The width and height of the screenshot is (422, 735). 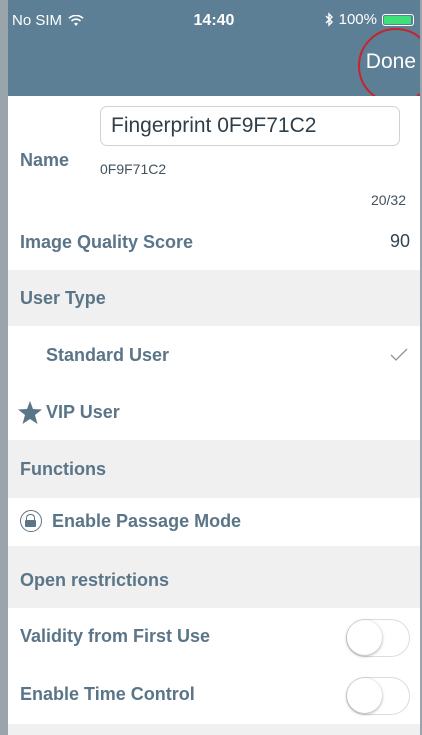 I want to click on section-footer, so click(x=214, y=729).